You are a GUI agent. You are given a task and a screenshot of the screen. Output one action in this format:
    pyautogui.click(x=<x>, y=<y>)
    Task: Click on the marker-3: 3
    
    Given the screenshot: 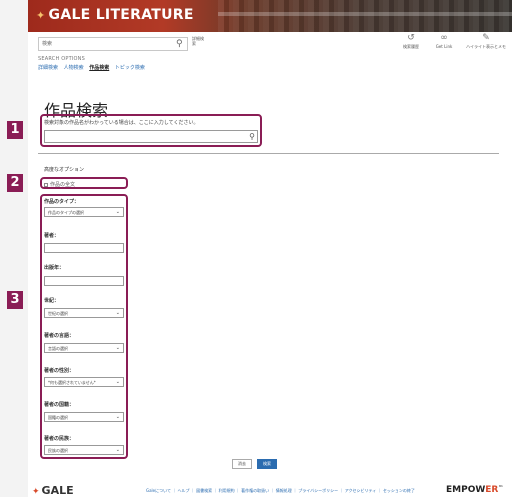 What is the action you would take?
    pyautogui.click(x=15, y=300)
    